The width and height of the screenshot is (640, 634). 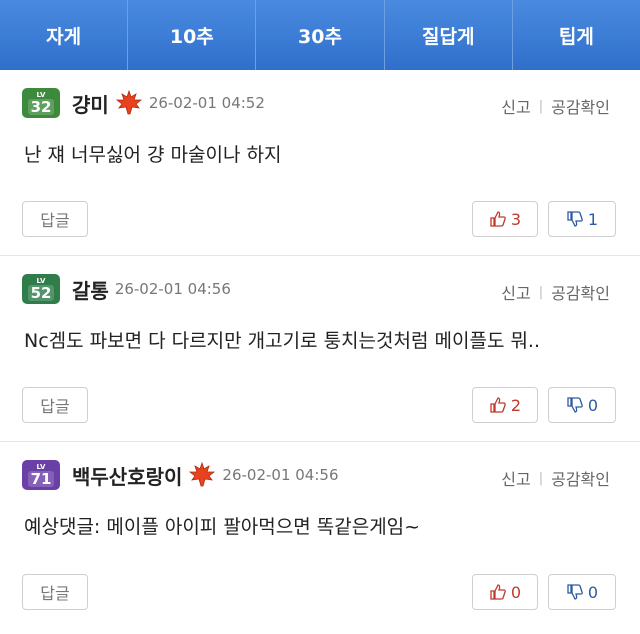 I want to click on like-button: 3, so click(x=505, y=219).